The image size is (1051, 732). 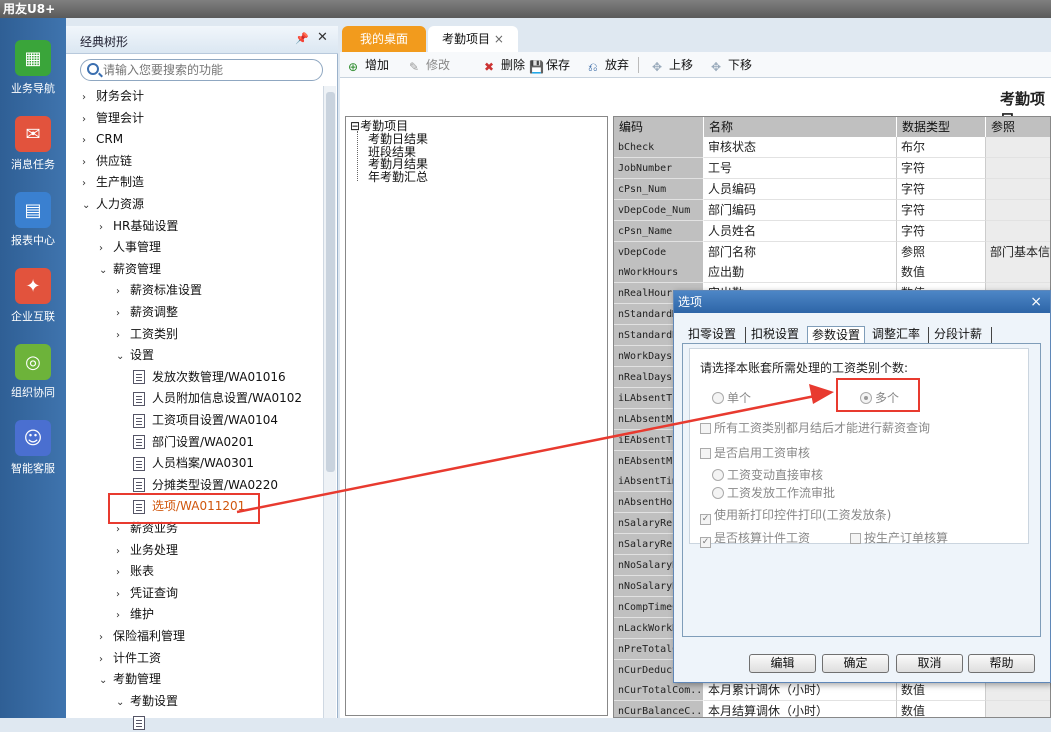 I want to click on grid-header-1: 名称, so click(x=800, y=127).